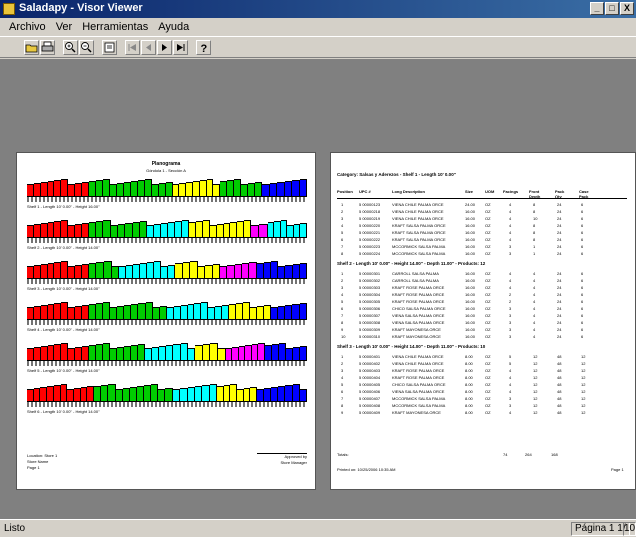 The width and height of the screenshot is (636, 537). What do you see at coordinates (597, 8) in the screenshot?
I see `minimize-button: _` at bounding box center [597, 8].